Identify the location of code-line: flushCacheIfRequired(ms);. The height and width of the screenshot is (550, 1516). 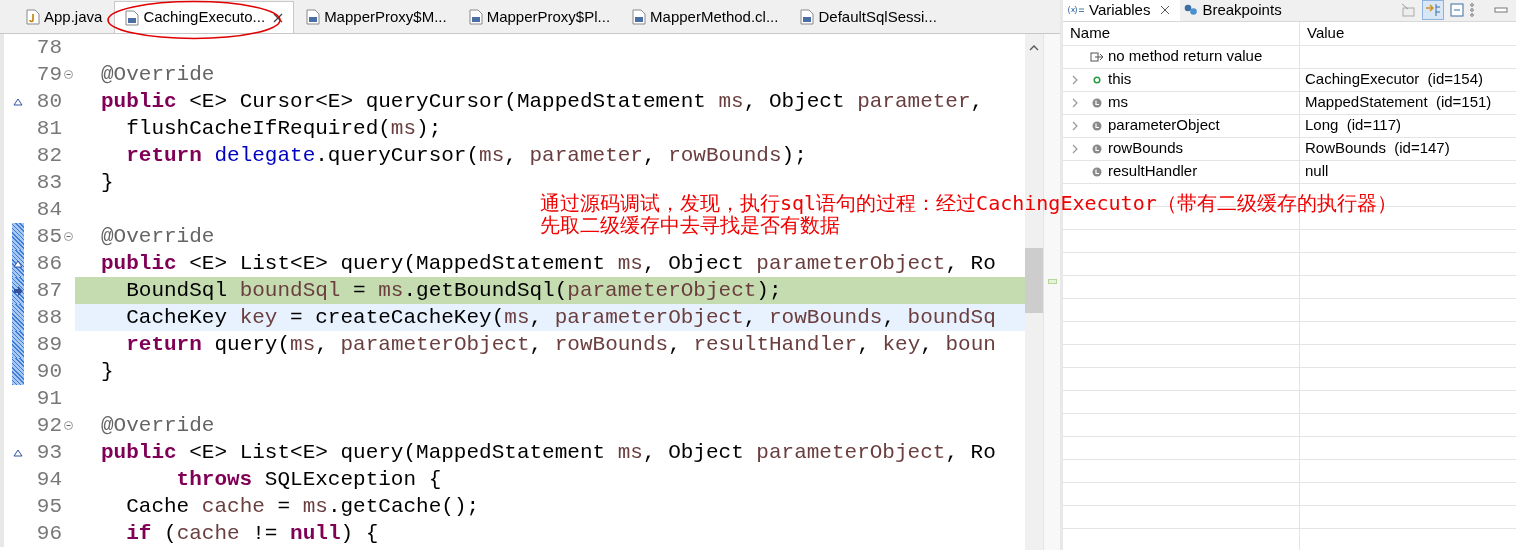
(283, 129).